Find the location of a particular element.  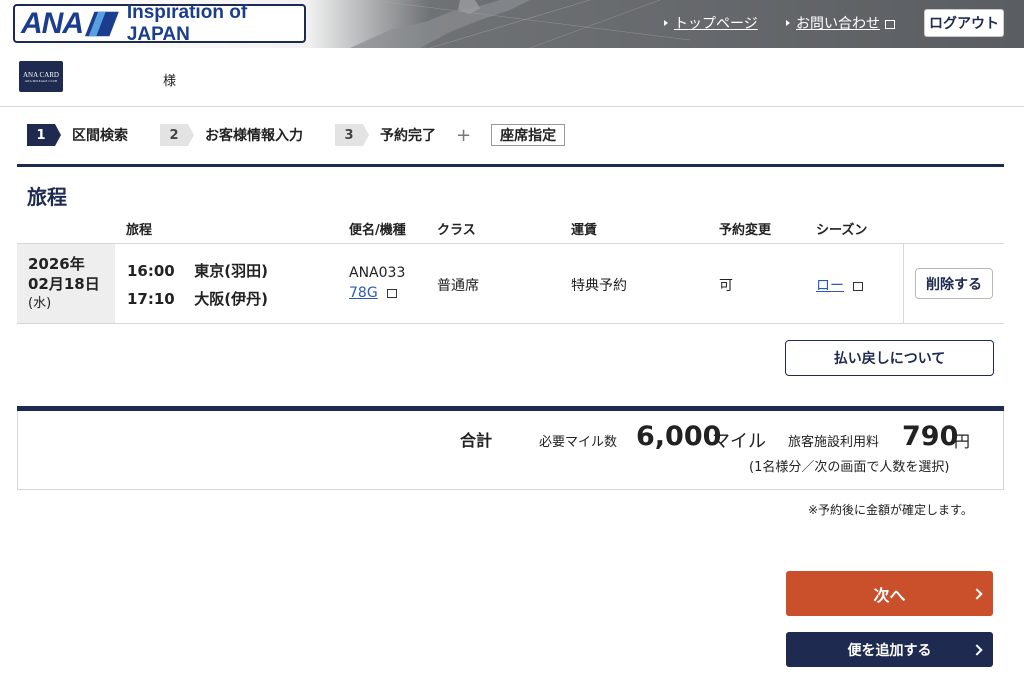

add-flight-button: 便を追加する is located at coordinates (889, 649).